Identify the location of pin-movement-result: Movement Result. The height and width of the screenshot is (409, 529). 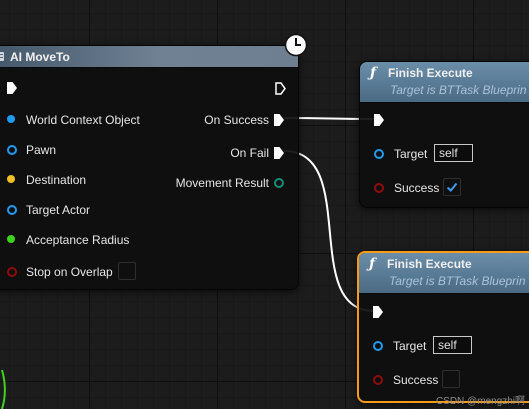
(209, 183).